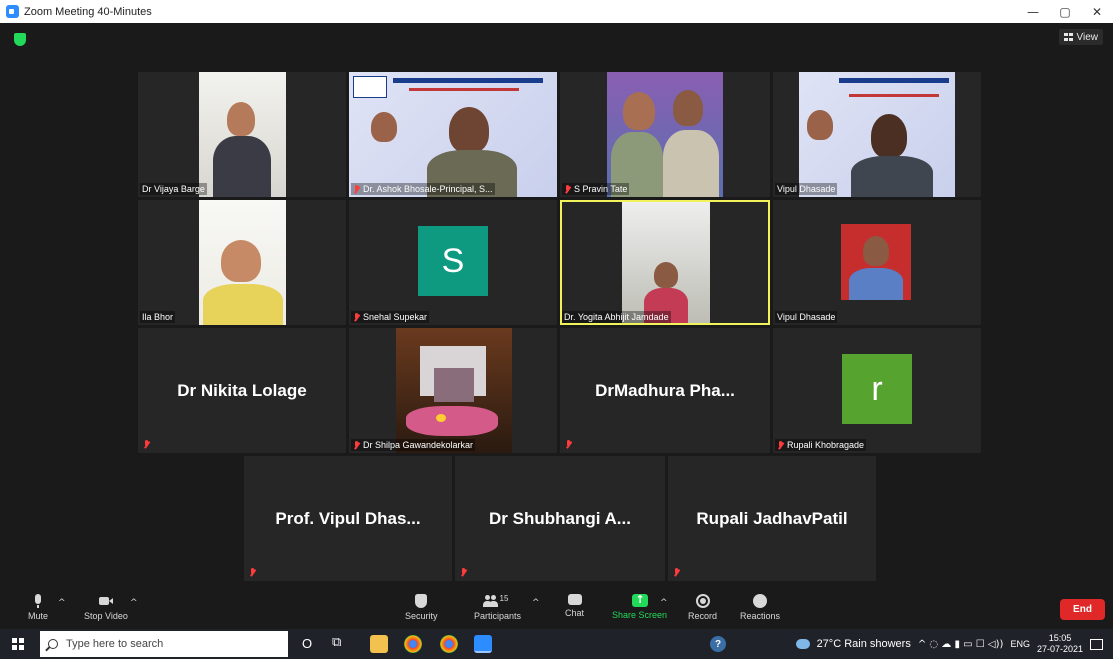  I want to click on window-controls: — ▢ ✕, so click(1065, 11).